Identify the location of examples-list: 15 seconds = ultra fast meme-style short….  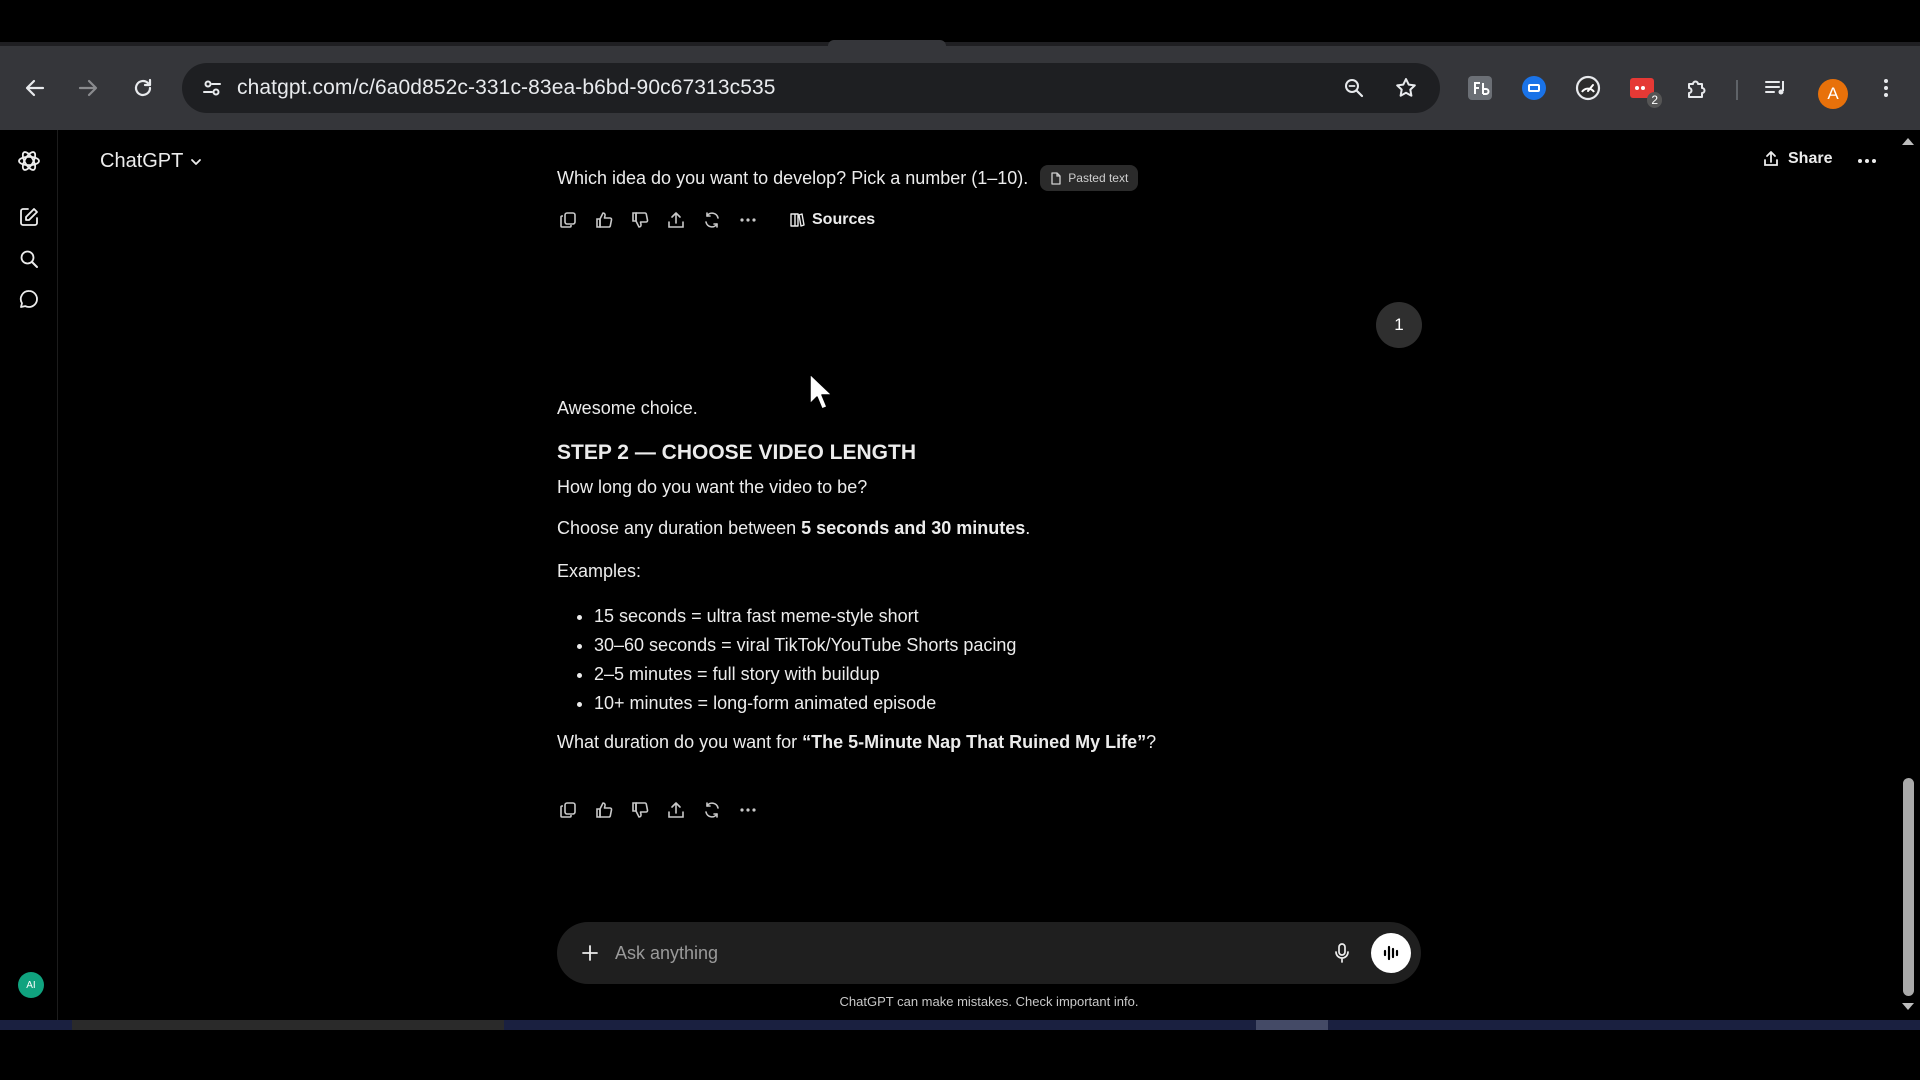
(1025, 660).